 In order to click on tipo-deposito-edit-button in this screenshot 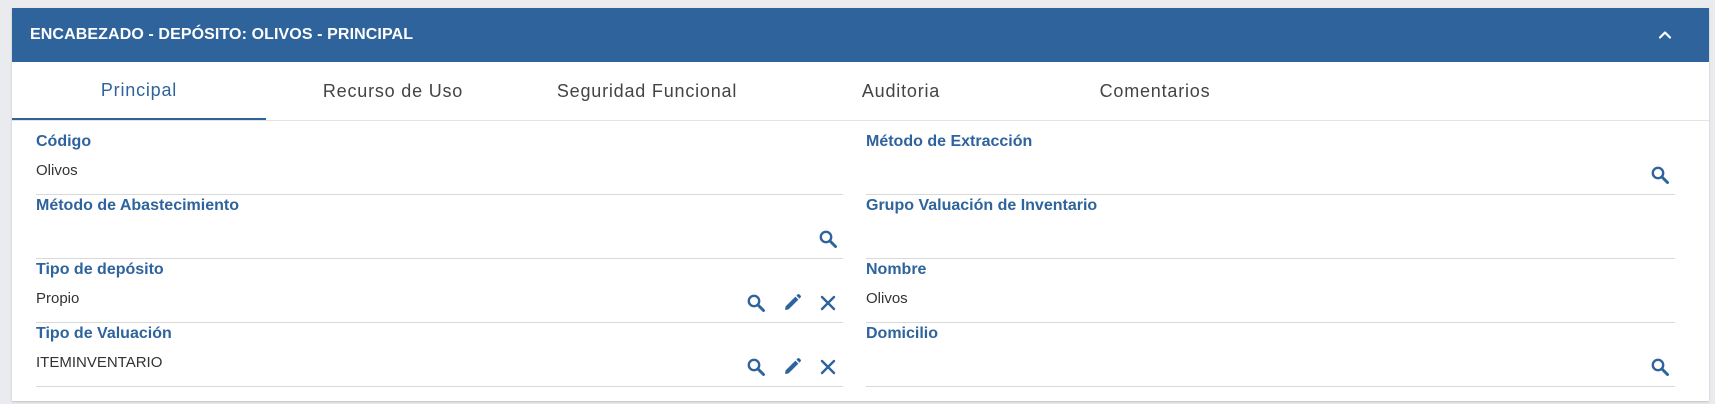, I will do `click(792, 303)`.